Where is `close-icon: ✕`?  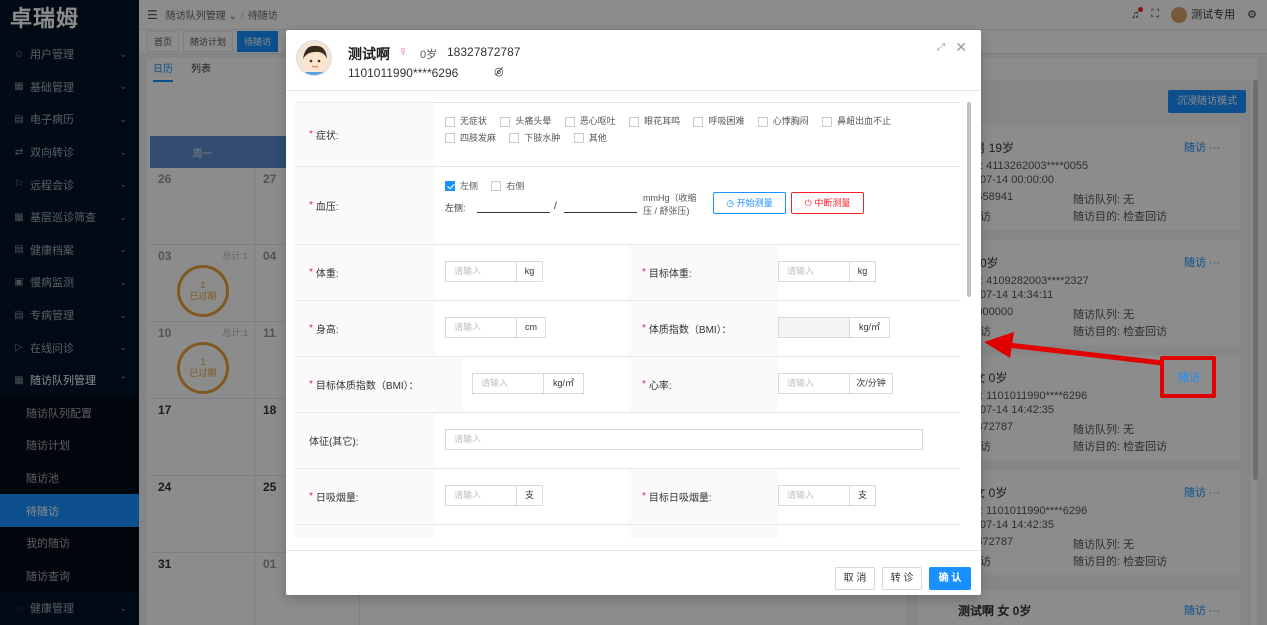 close-icon: ✕ is located at coordinates (961, 47).